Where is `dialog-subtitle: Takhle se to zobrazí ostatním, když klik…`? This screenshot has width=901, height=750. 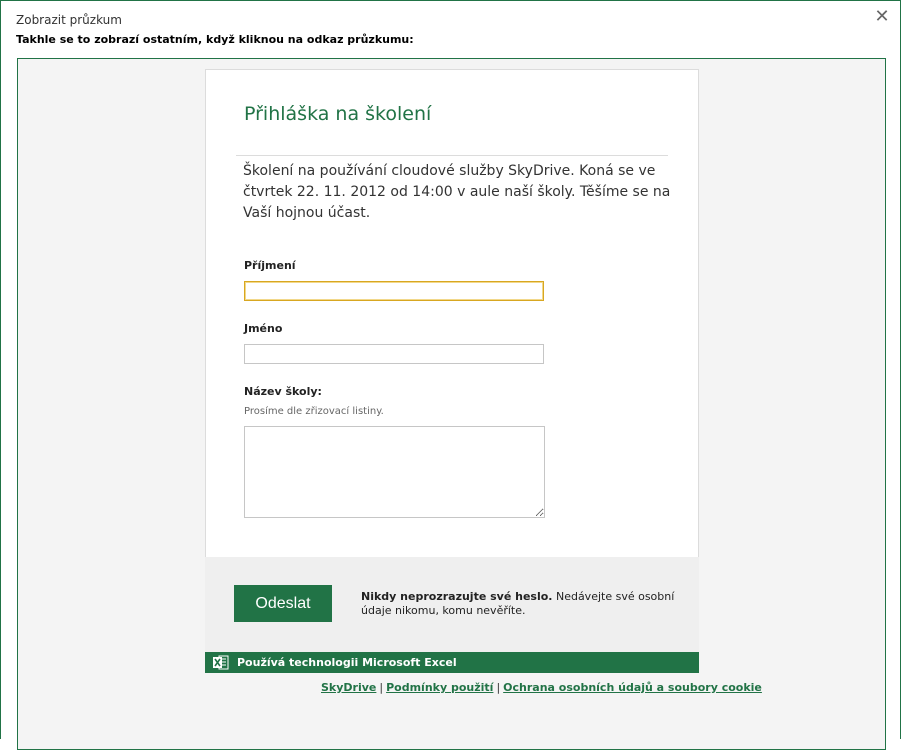
dialog-subtitle: Takhle se to zobrazí ostatním, když klik… is located at coordinates (215, 39).